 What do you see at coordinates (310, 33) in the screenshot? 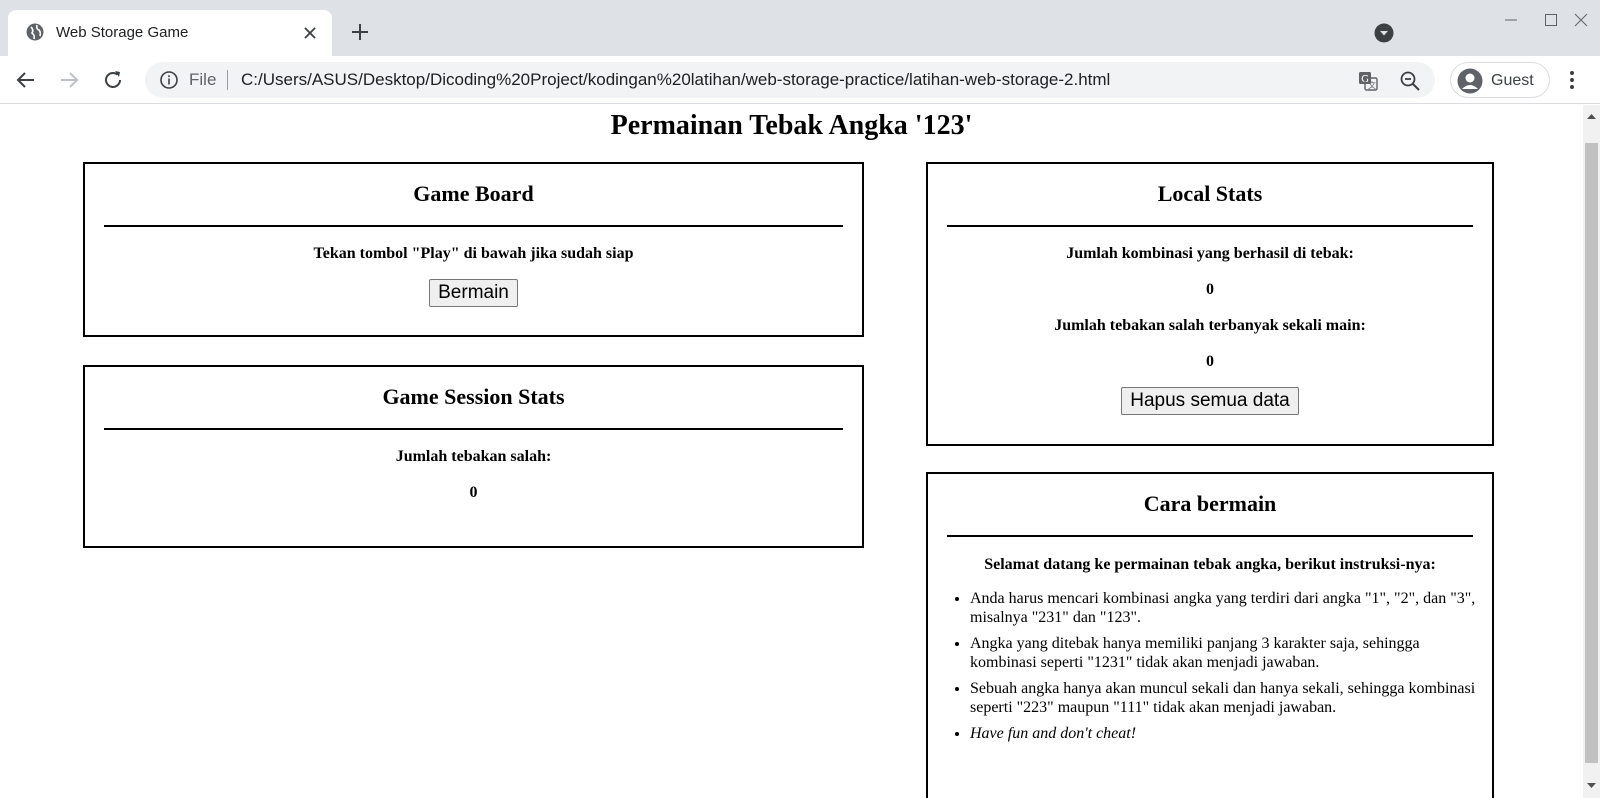
I see `close-icon` at bounding box center [310, 33].